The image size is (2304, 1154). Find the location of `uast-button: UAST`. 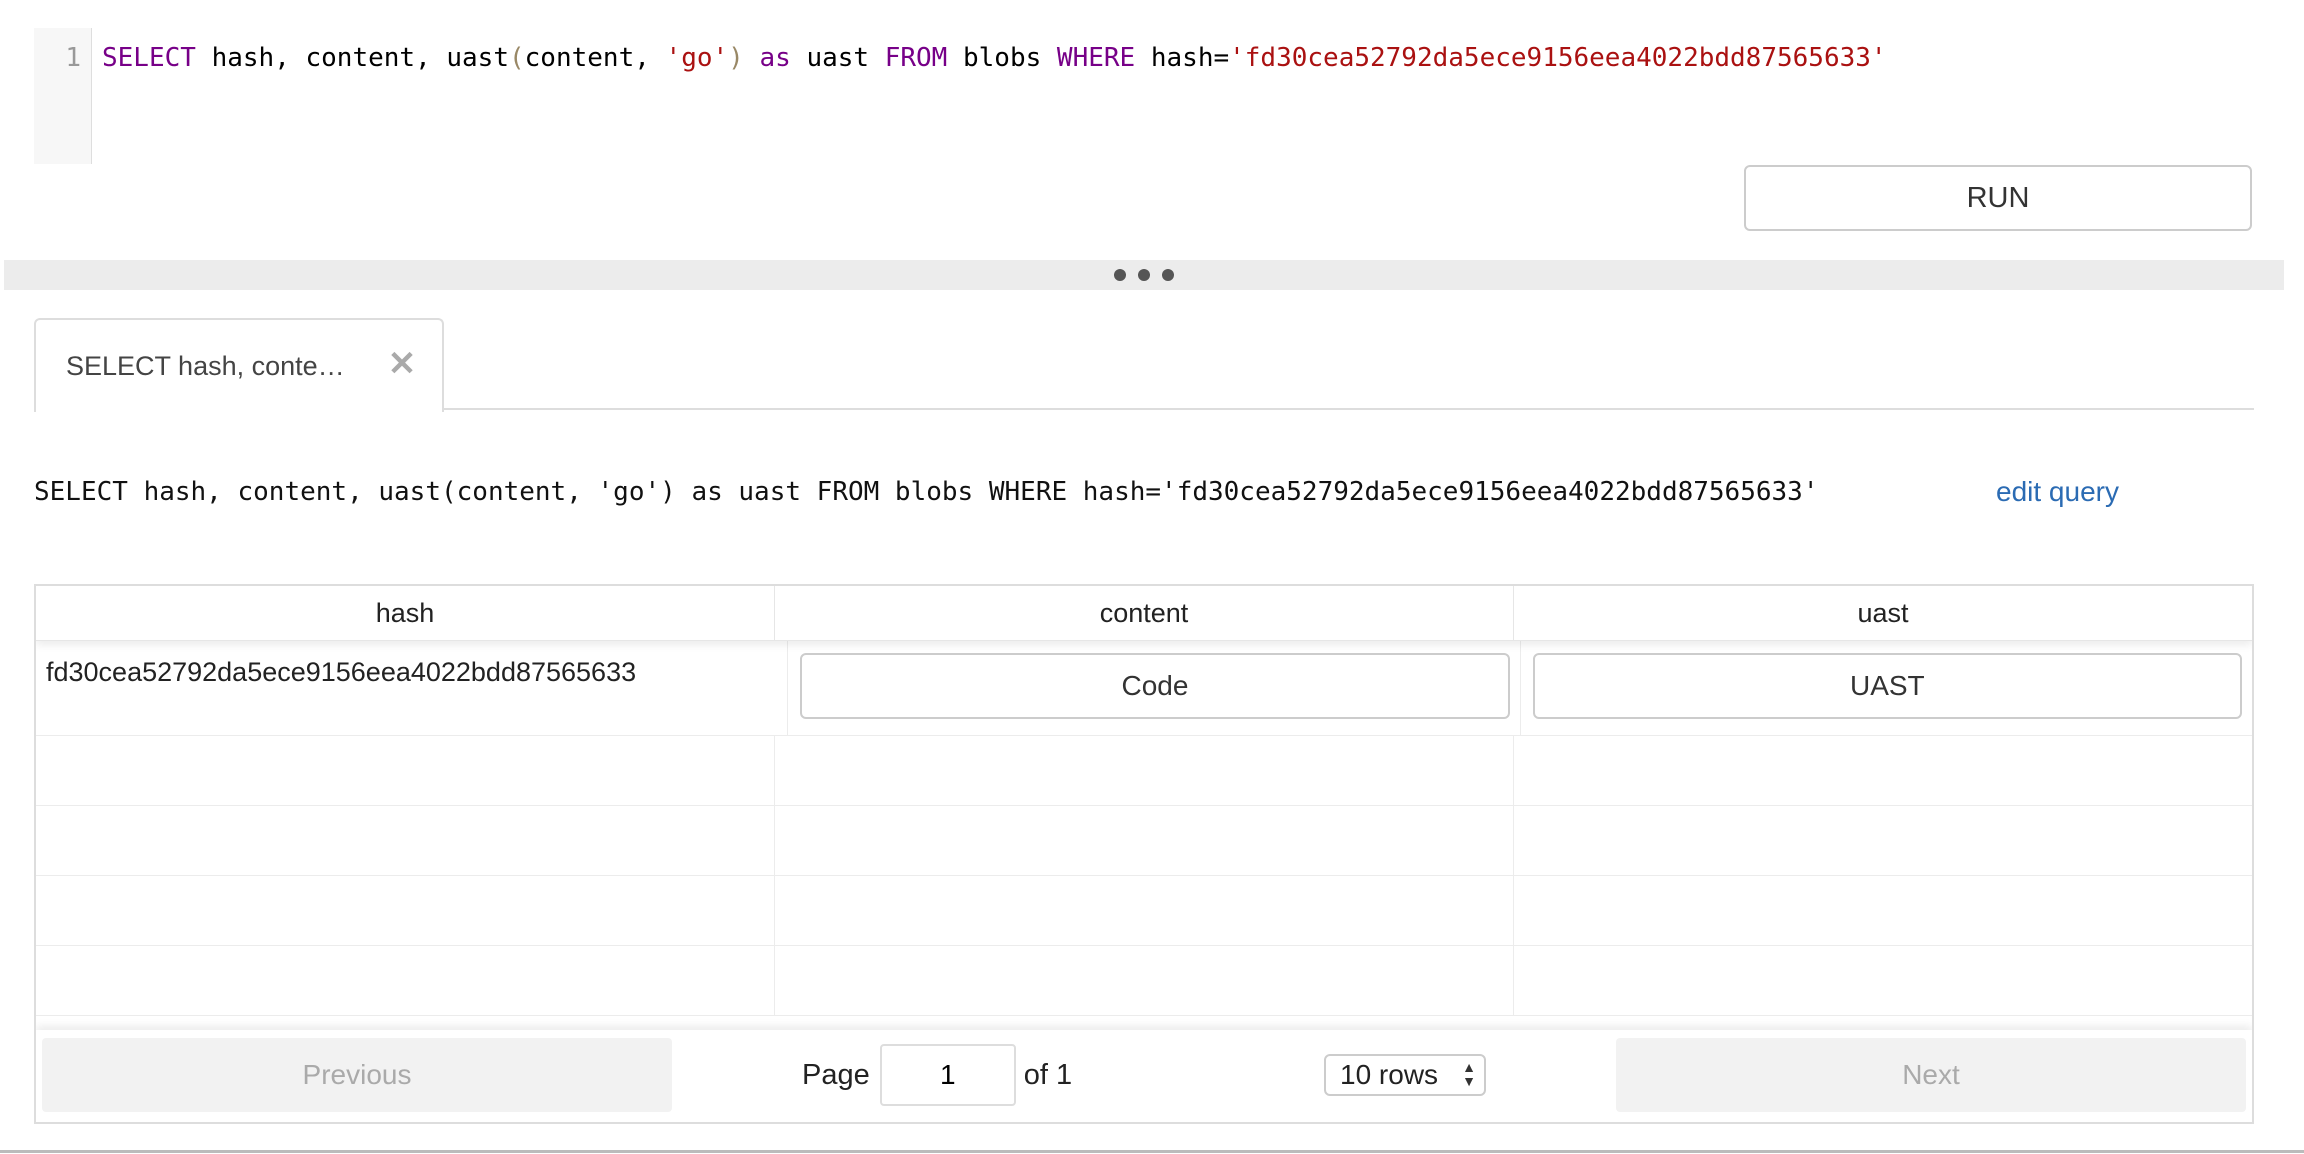

uast-button: UAST is located at coordinates (1887, 686).